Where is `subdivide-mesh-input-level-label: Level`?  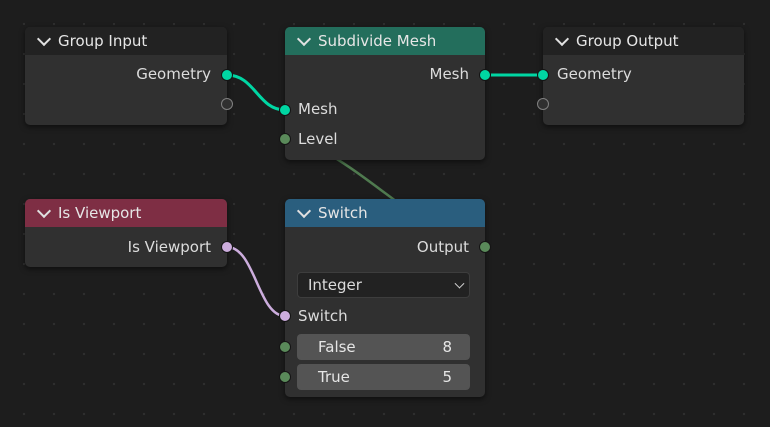
subdivide-mesh-input-level-label: Level is located at coordinates (318, 139).